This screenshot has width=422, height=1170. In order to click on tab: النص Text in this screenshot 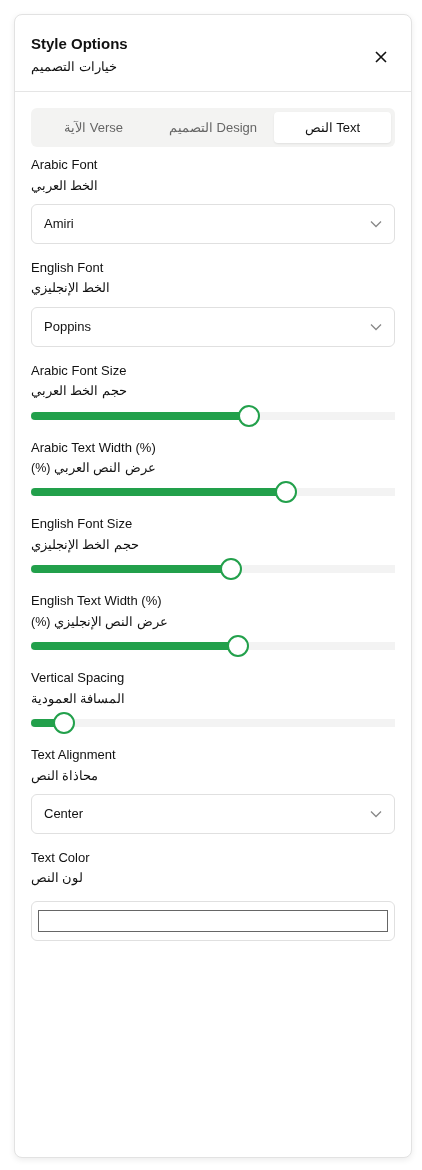, I will do `click(332, 127)`.